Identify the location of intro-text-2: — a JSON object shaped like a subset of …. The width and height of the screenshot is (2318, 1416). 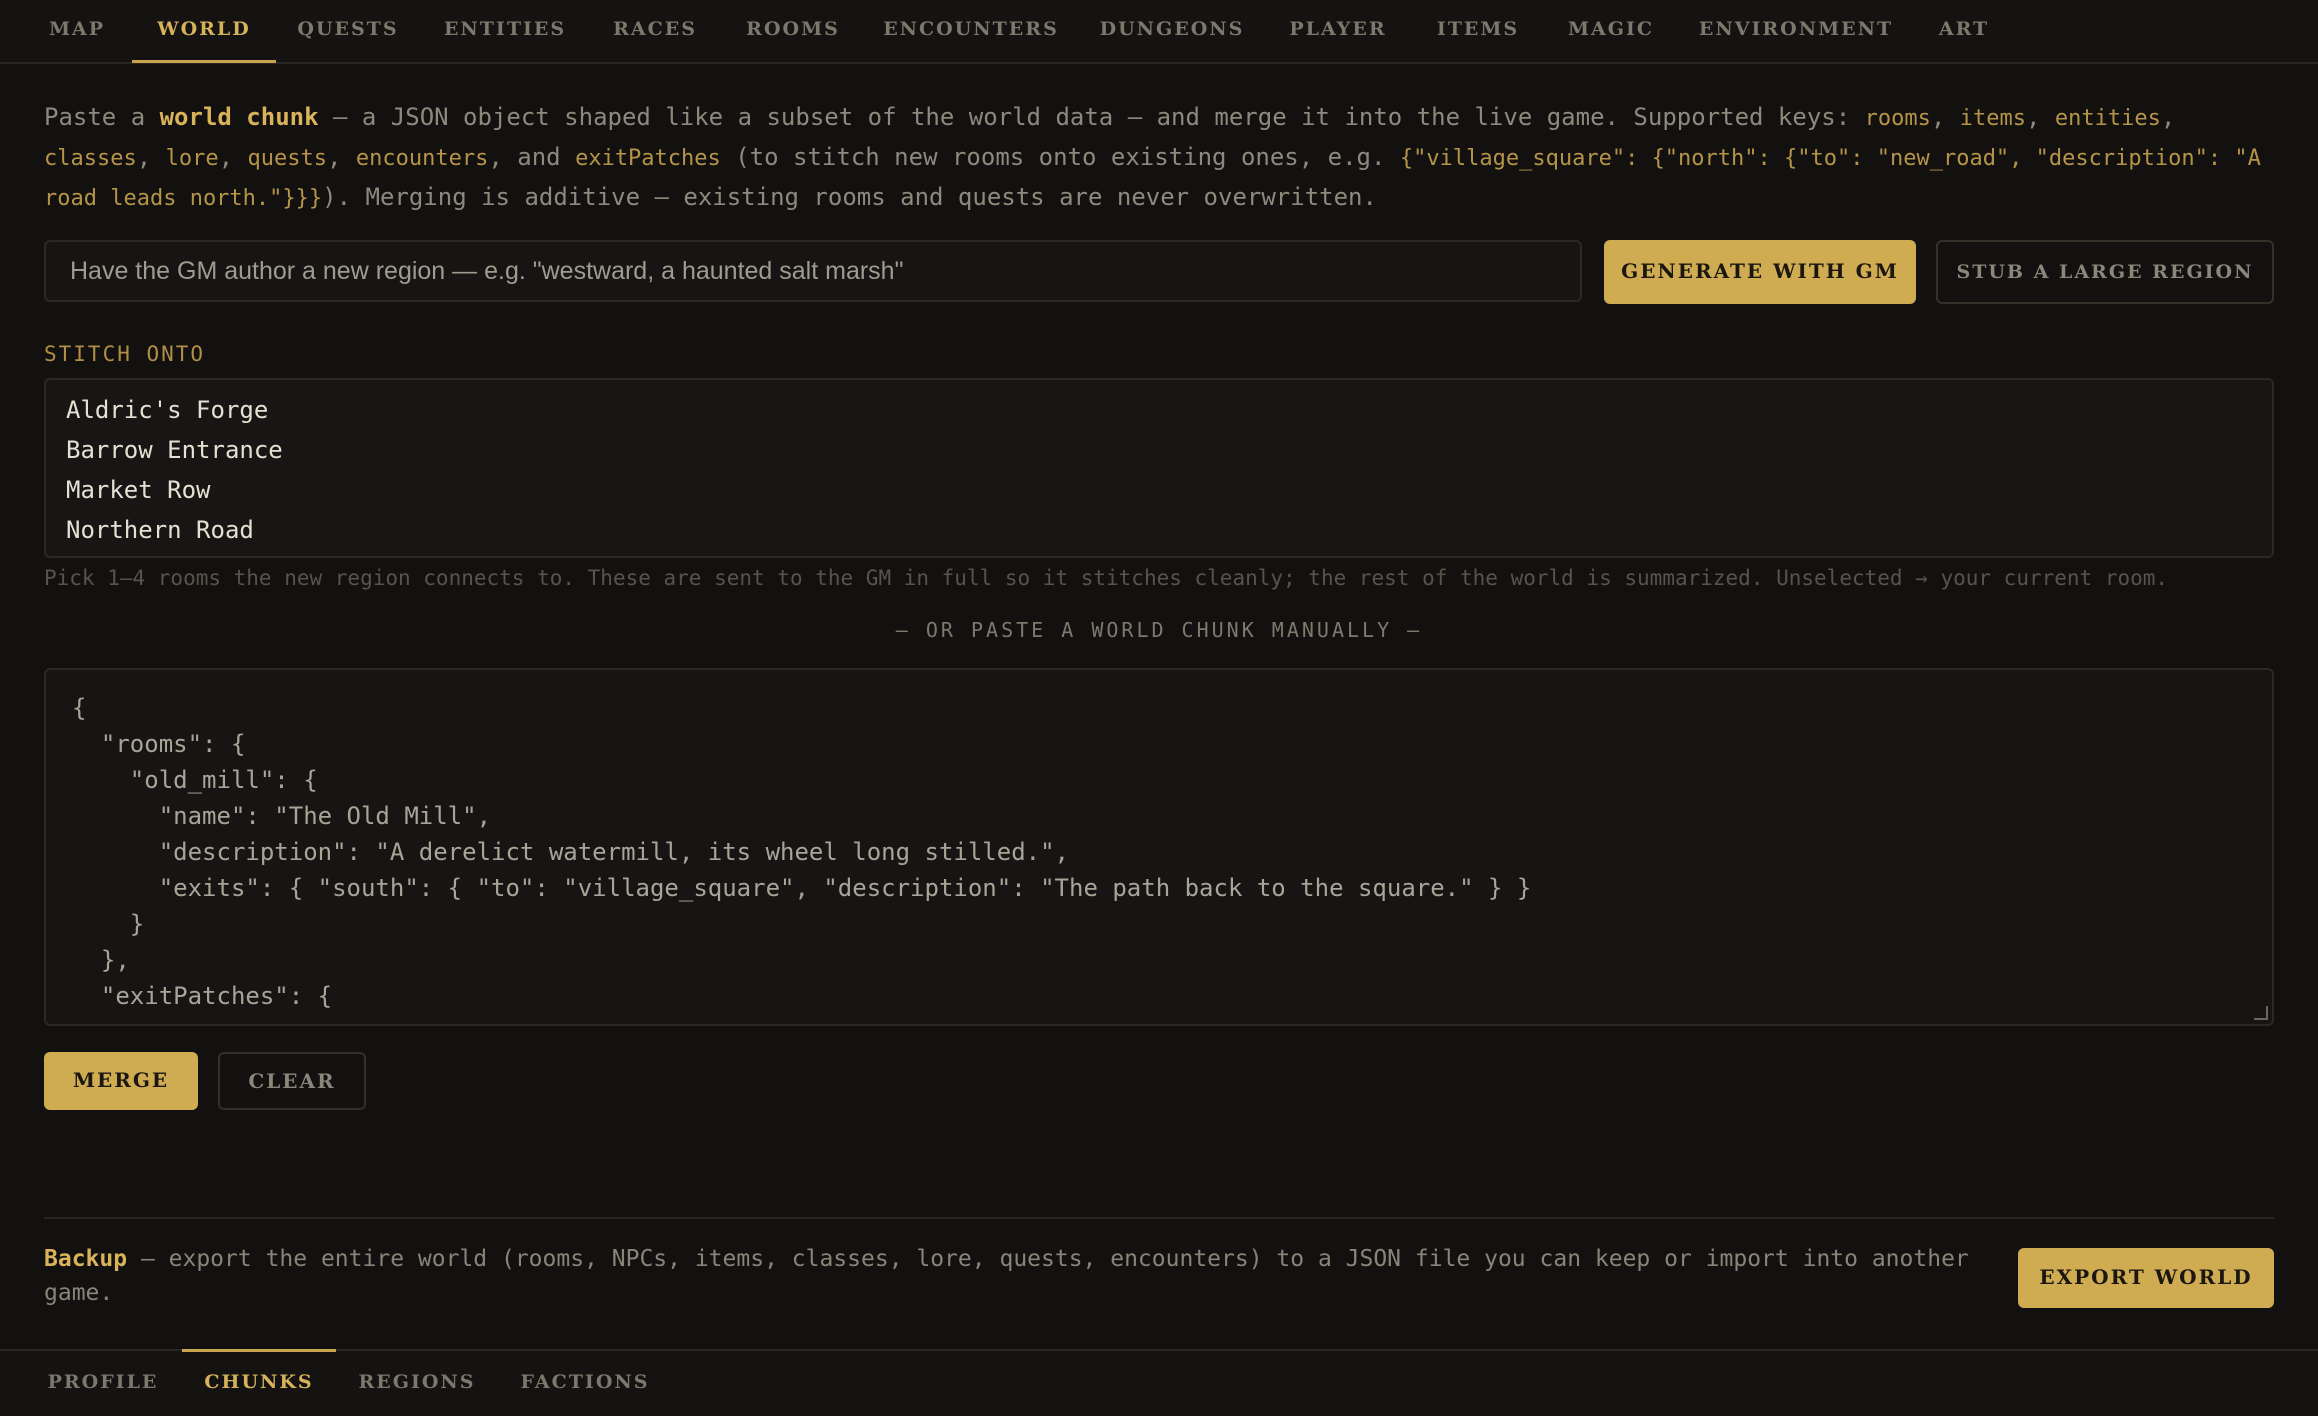
(1091, 117).